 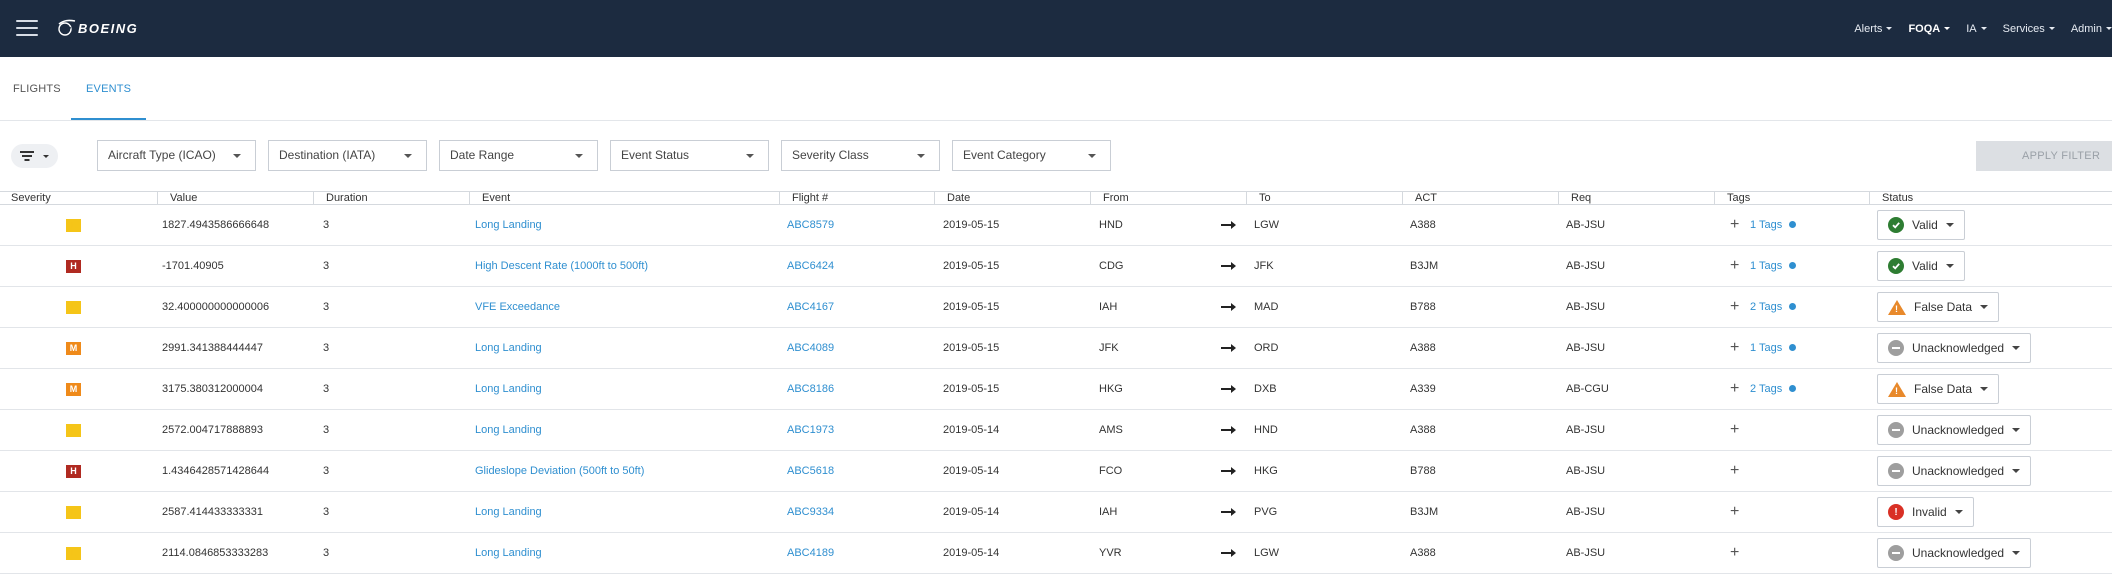 What do you see at coordinates (1971, 28) in the screenshot?
I see `nav-item-label: IA` at bounding box center [1971, 28].